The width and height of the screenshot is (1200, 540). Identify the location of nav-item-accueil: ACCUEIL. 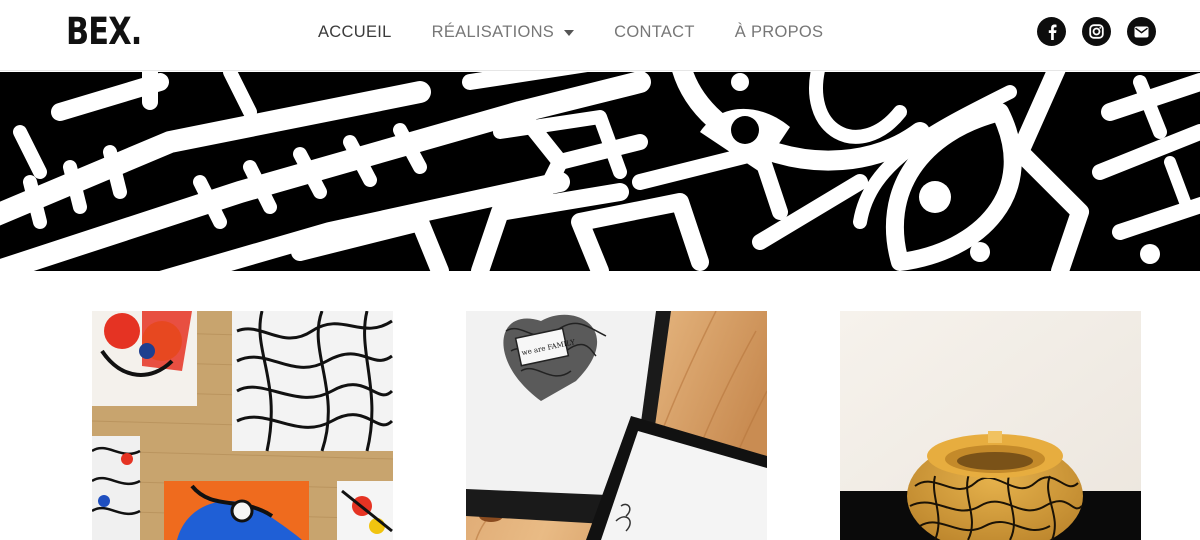
(355, 32).